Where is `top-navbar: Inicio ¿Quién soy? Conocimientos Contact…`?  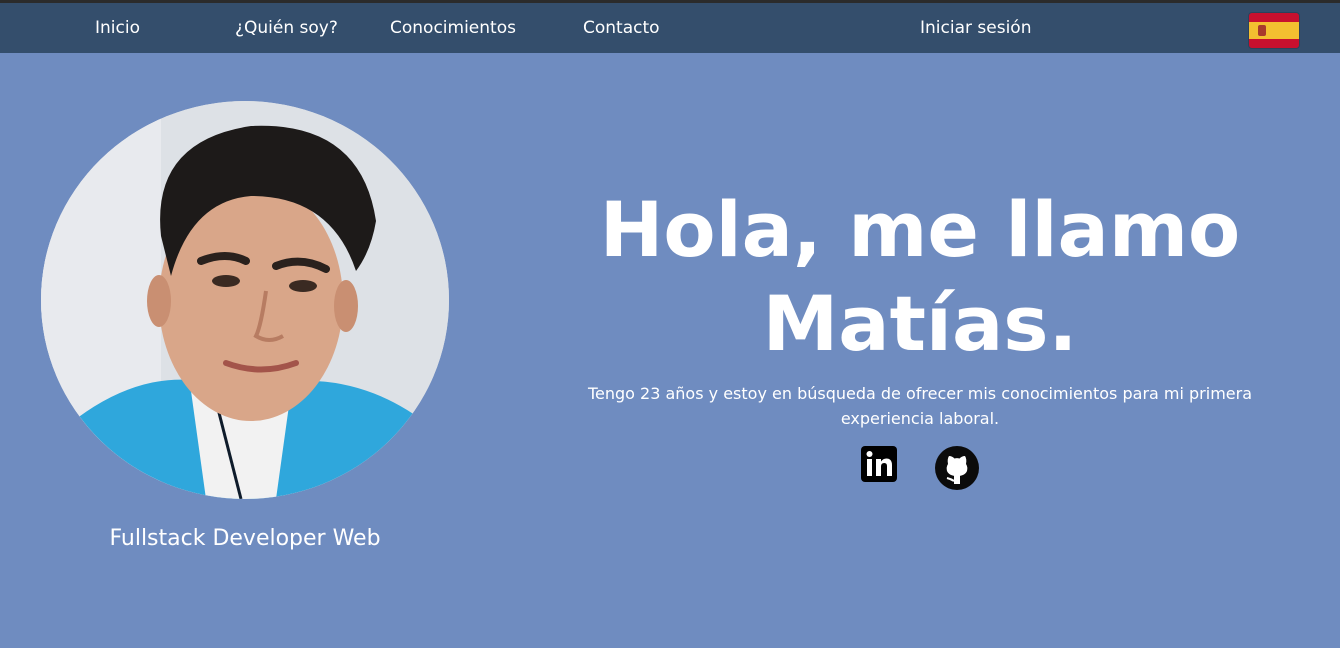 top-navbar: Inicio ¿Quién soy? Conocimientos Contact… is located at coordinates (670, 26).